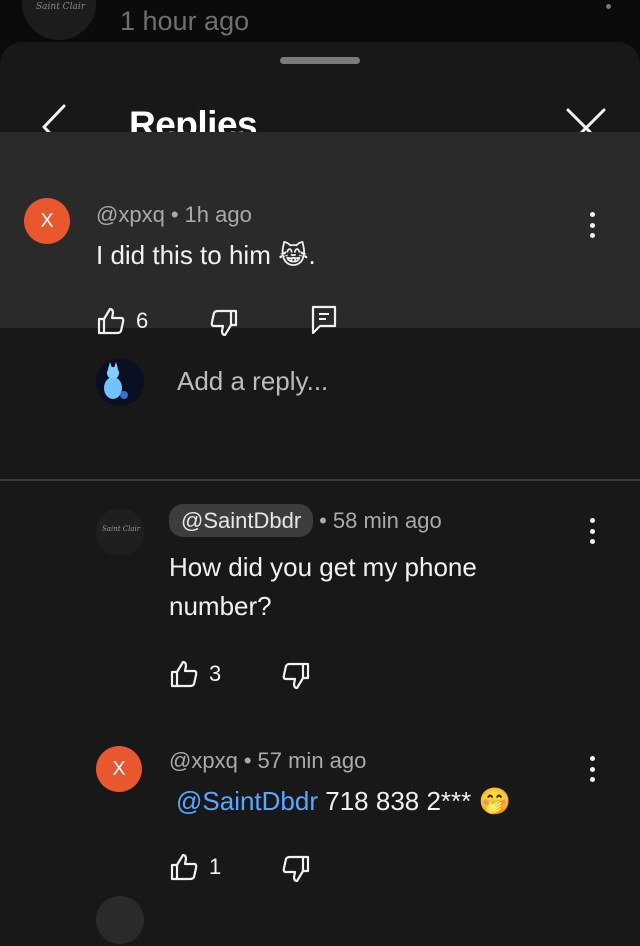  What do you see at coordinates (60, 7) in the screenshot?
I see `background-avatar-signature: Saint Clair` at bounding box center [60, 7].